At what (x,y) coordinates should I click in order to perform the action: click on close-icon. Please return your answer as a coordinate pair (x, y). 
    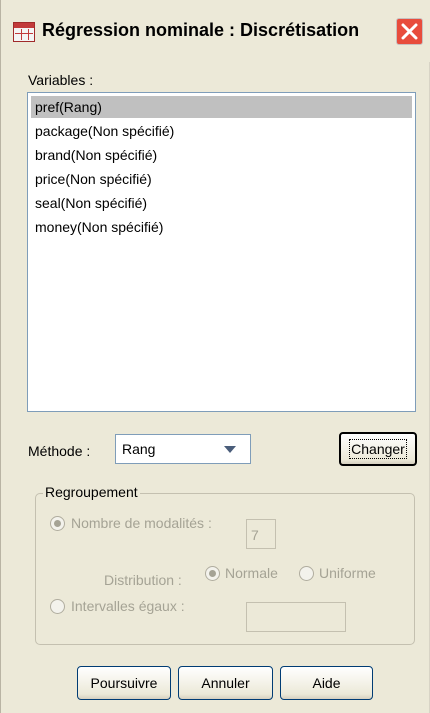
    Looking at the image, I should click on (409, 31).